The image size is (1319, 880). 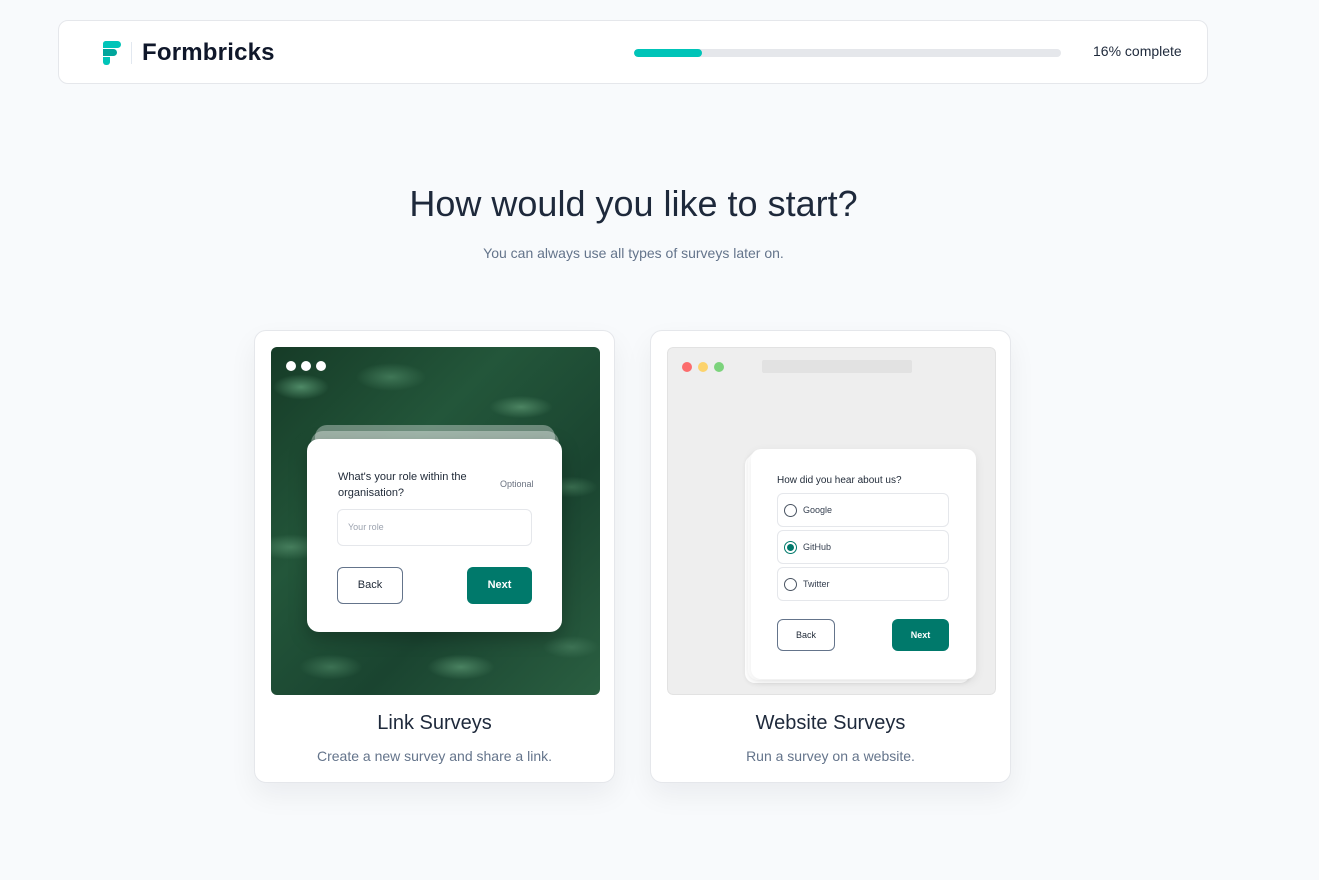 What do you see at coordinates (863, 510) in the screenshot?
I see `option-google: Google` at bounding box center [863, 510].